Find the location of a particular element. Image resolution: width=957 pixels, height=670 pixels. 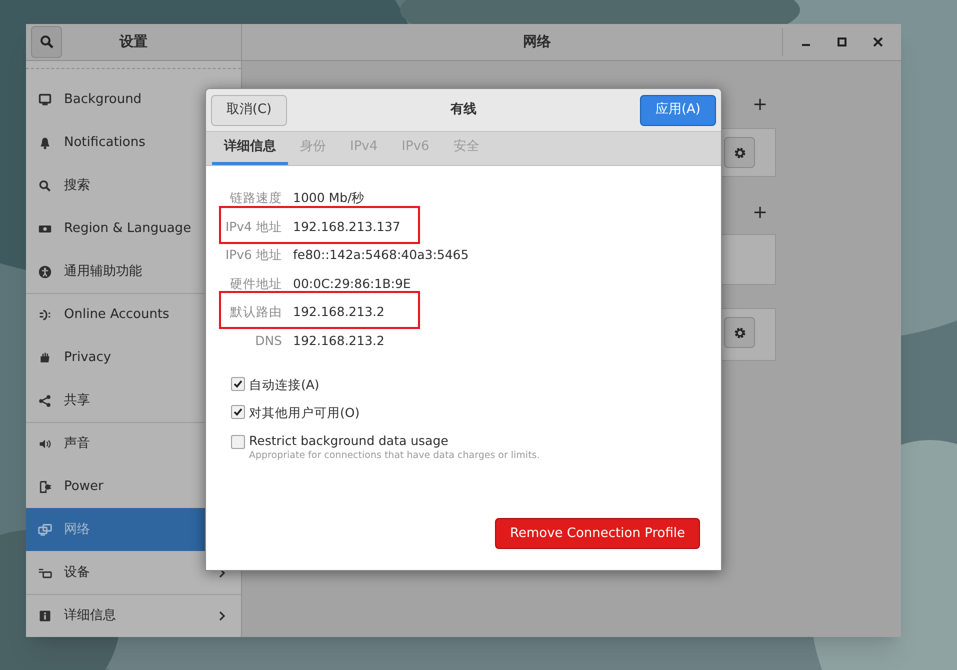

checkbox-label: 对其他用户可用(O) is located at coordinates (304, 412).